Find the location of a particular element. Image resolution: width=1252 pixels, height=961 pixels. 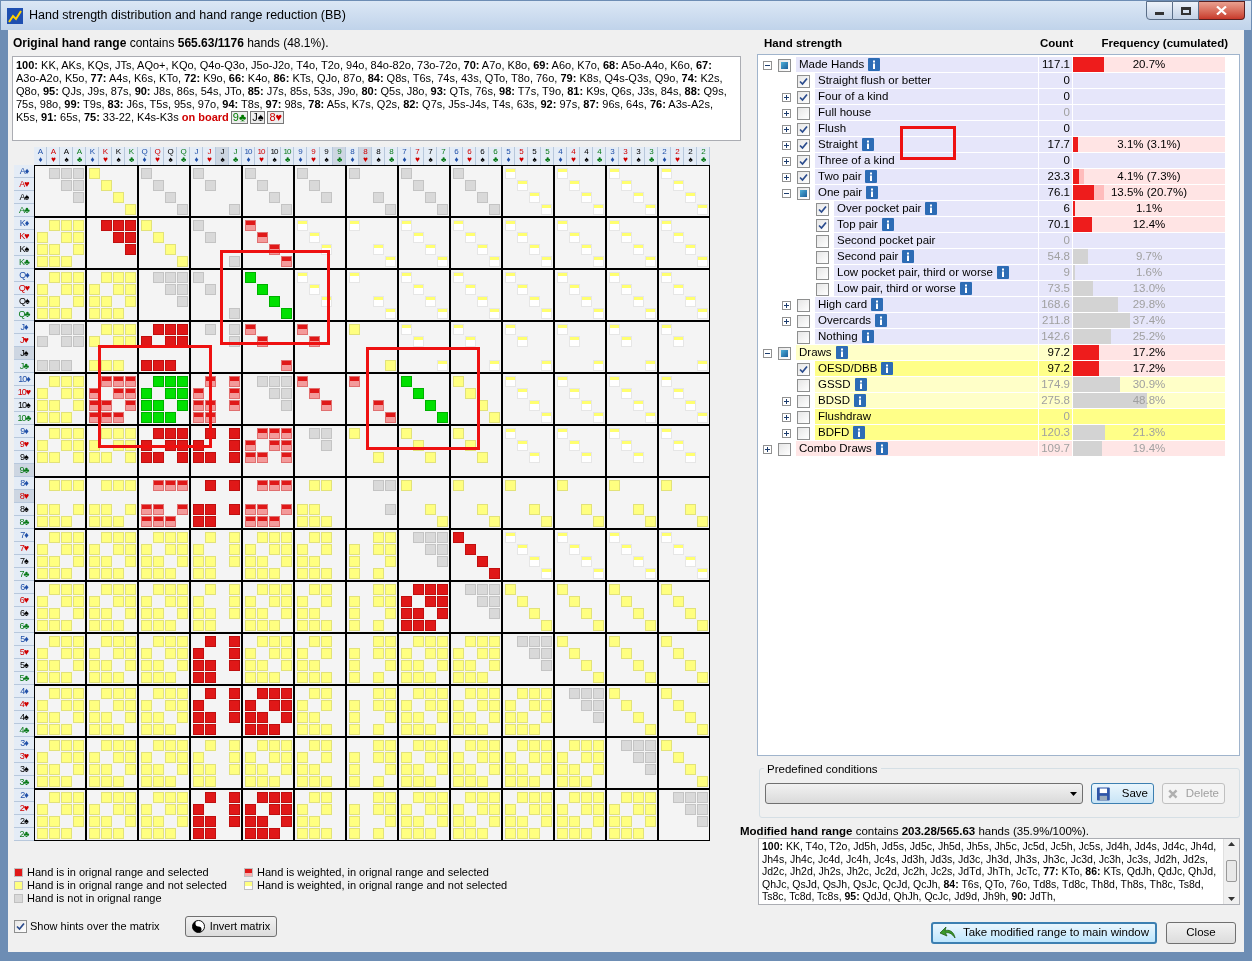

tree-item: Straight is located at coordinates (926, 145).